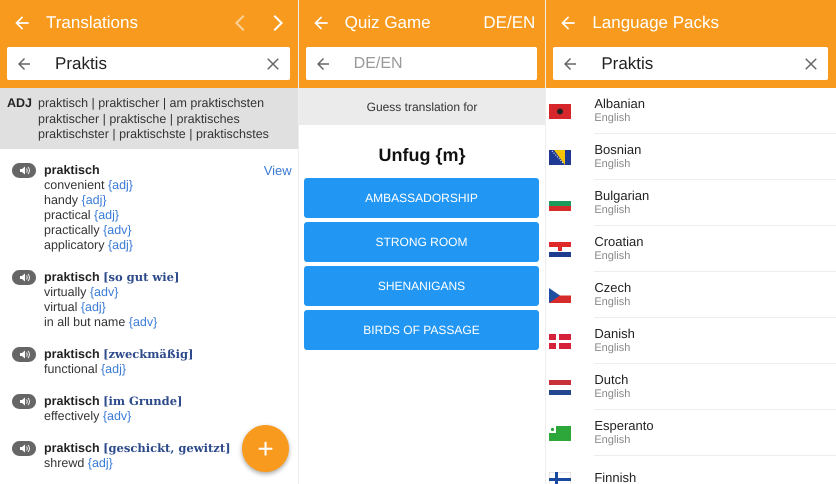  Describe the element at coordinates (64, 463) in the screenshot. I see `translation-text: shrewd` at that location.